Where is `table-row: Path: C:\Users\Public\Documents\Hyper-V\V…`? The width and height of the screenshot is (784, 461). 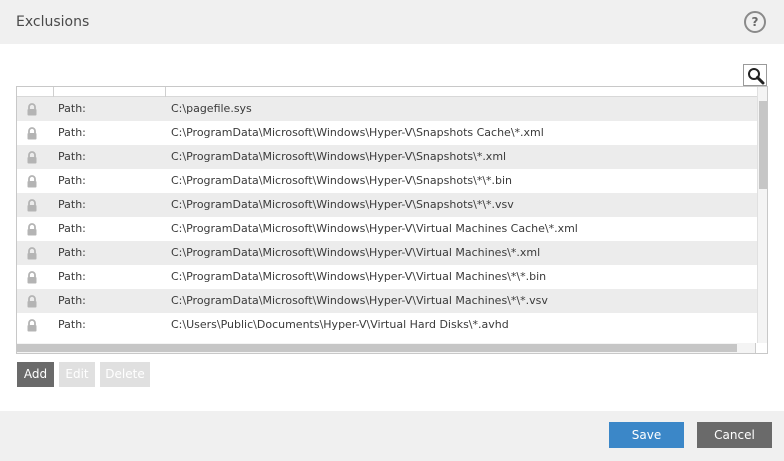
table-row: Path: C:\Users\Public\Documents\Hyper-V\V… is located at coordinates (387, 325).